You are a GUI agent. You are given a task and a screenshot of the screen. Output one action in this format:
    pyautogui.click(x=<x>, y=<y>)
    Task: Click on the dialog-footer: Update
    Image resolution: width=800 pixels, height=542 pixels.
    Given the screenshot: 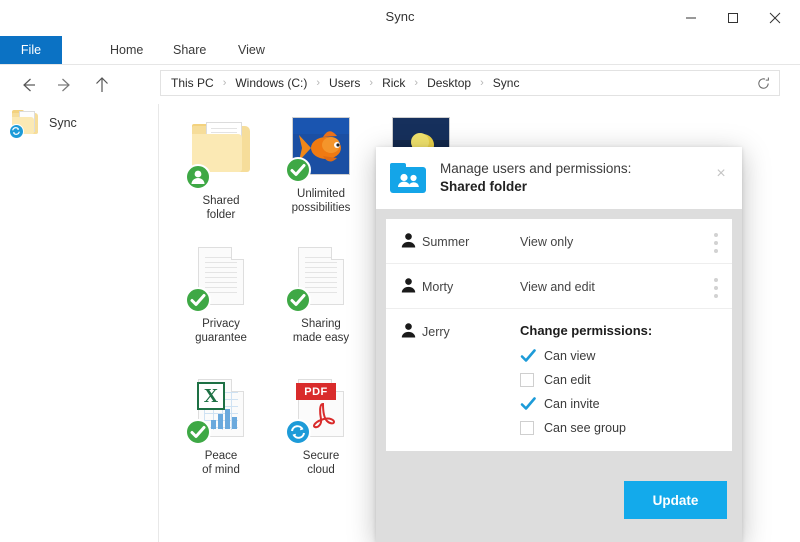 What is the action you would take?
    pyautogui.click(x=559, y=507)
    